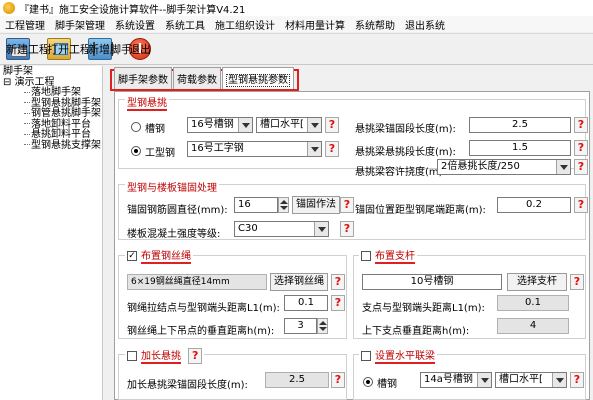 The image size is (593, 400). I want to click on horiz-group-title: 设置水平联梁, so click(398, 355).